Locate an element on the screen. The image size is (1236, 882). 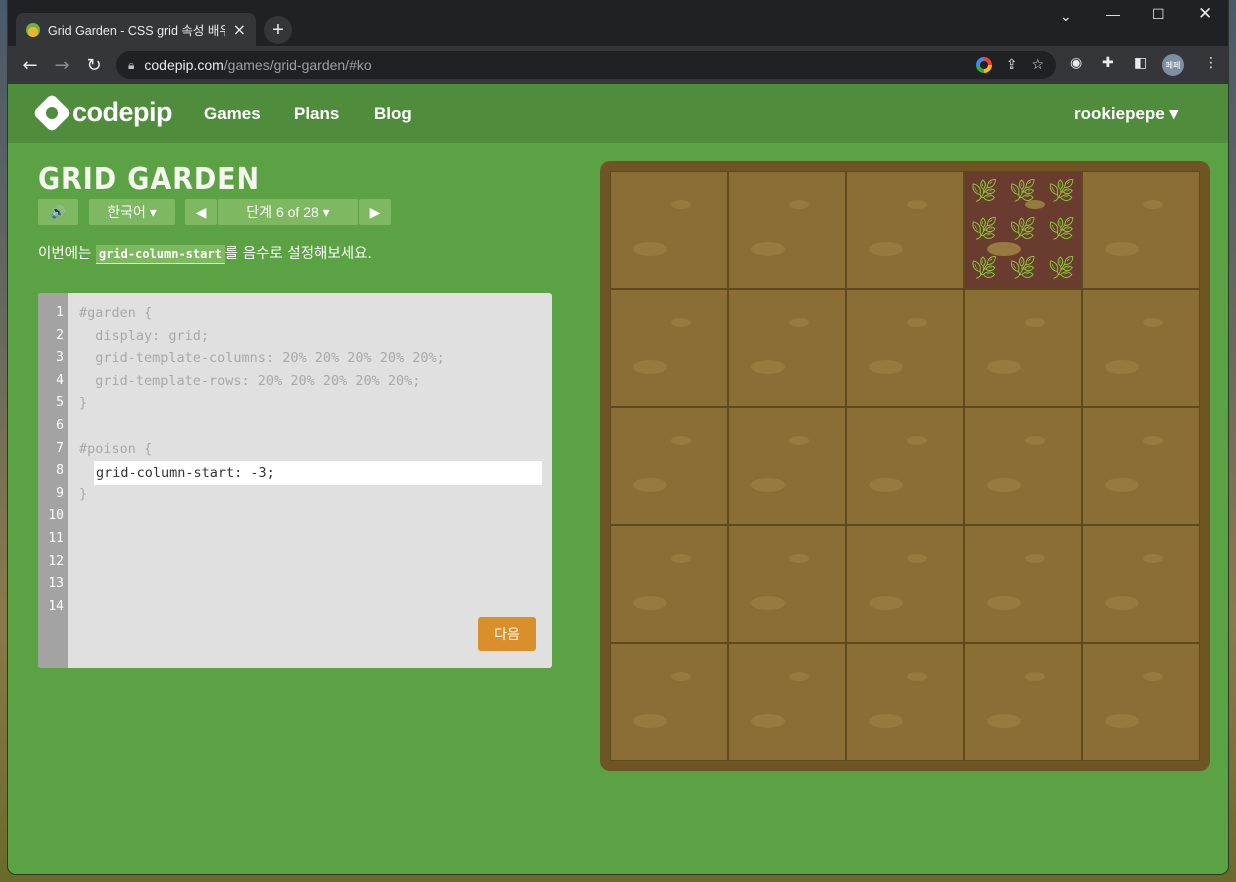
line-number: 10 is located at coordinates (56, 516).